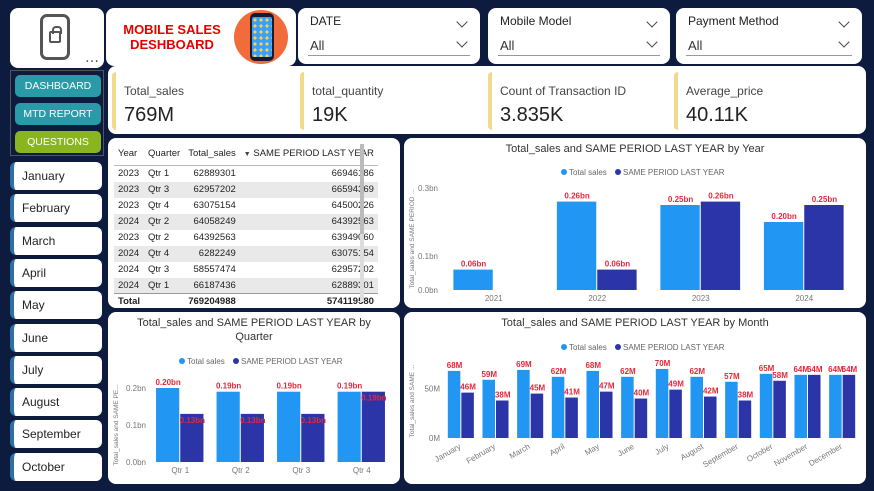 This screenshot has height=491, width=874. Describe the element at coordinates (246, 238) in the screenshot. I see `table-row: 2023 Qtr 2 64392563 63949060` at that location.